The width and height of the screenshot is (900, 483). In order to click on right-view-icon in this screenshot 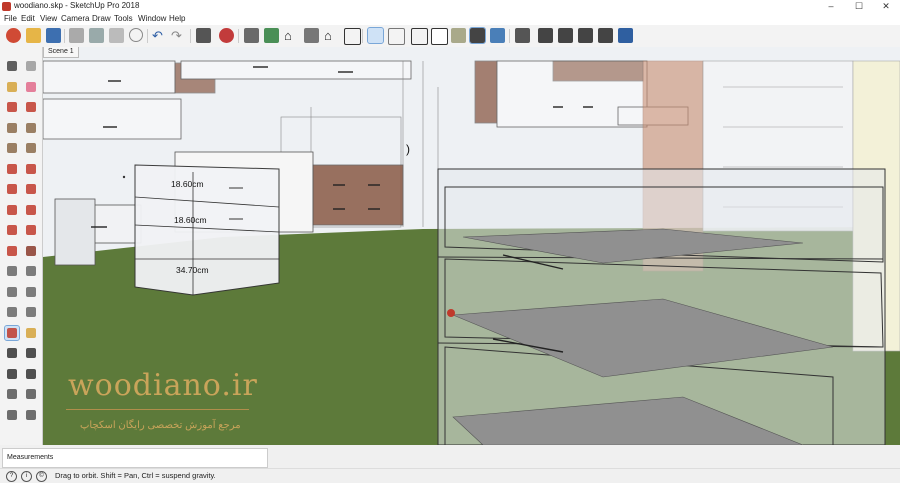, I will do `click(585, 35)`.